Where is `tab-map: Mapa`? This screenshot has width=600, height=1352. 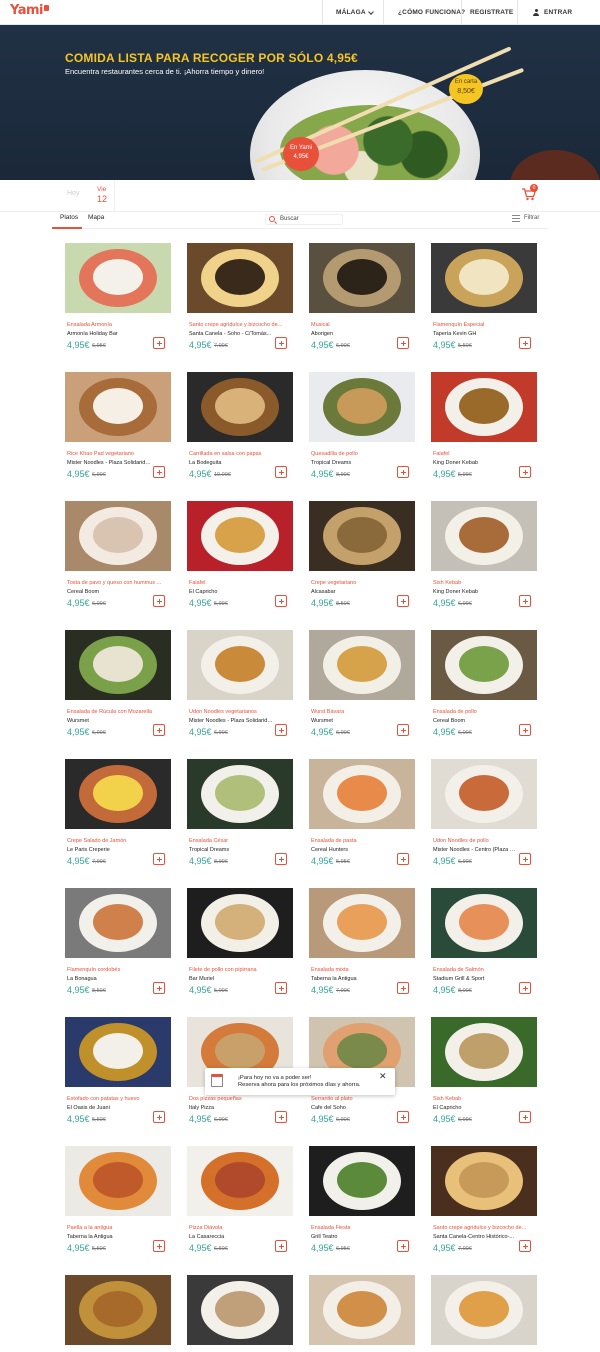 tab-map: Mapa is located at coordinates (96, 217).